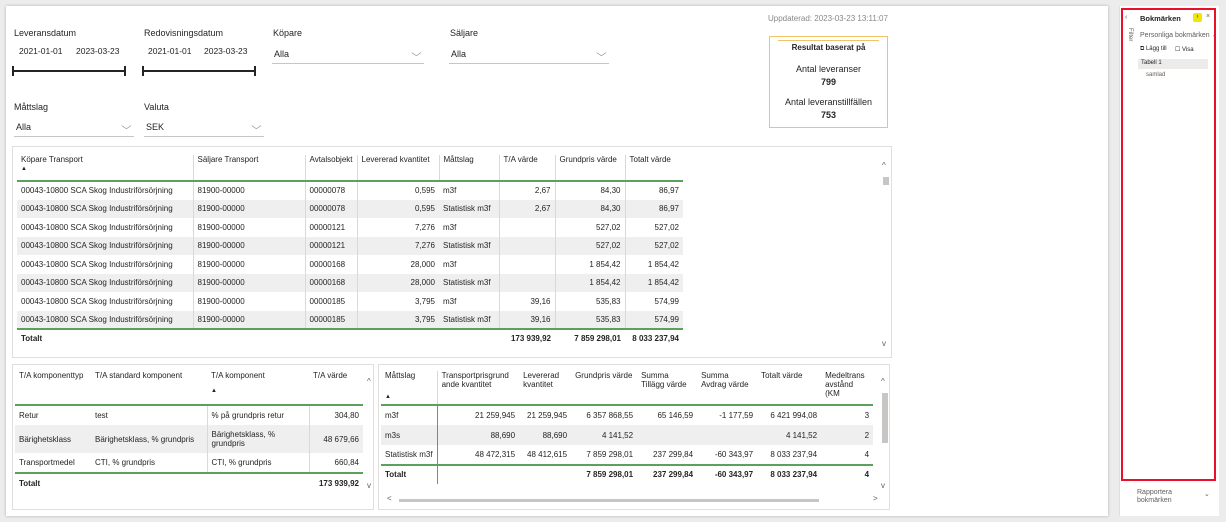  What do you see at coordinates (257, 415) in the screenshot?
I see `cell: % på grundpris retur` at bounding box center [257, 415].